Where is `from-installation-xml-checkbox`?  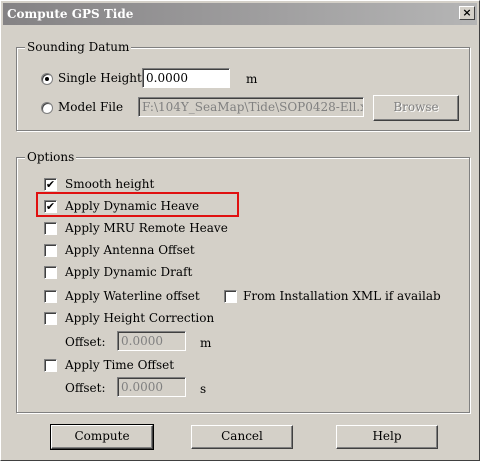
from-installation-xml-checkbox is located at coordinates (230, 296).